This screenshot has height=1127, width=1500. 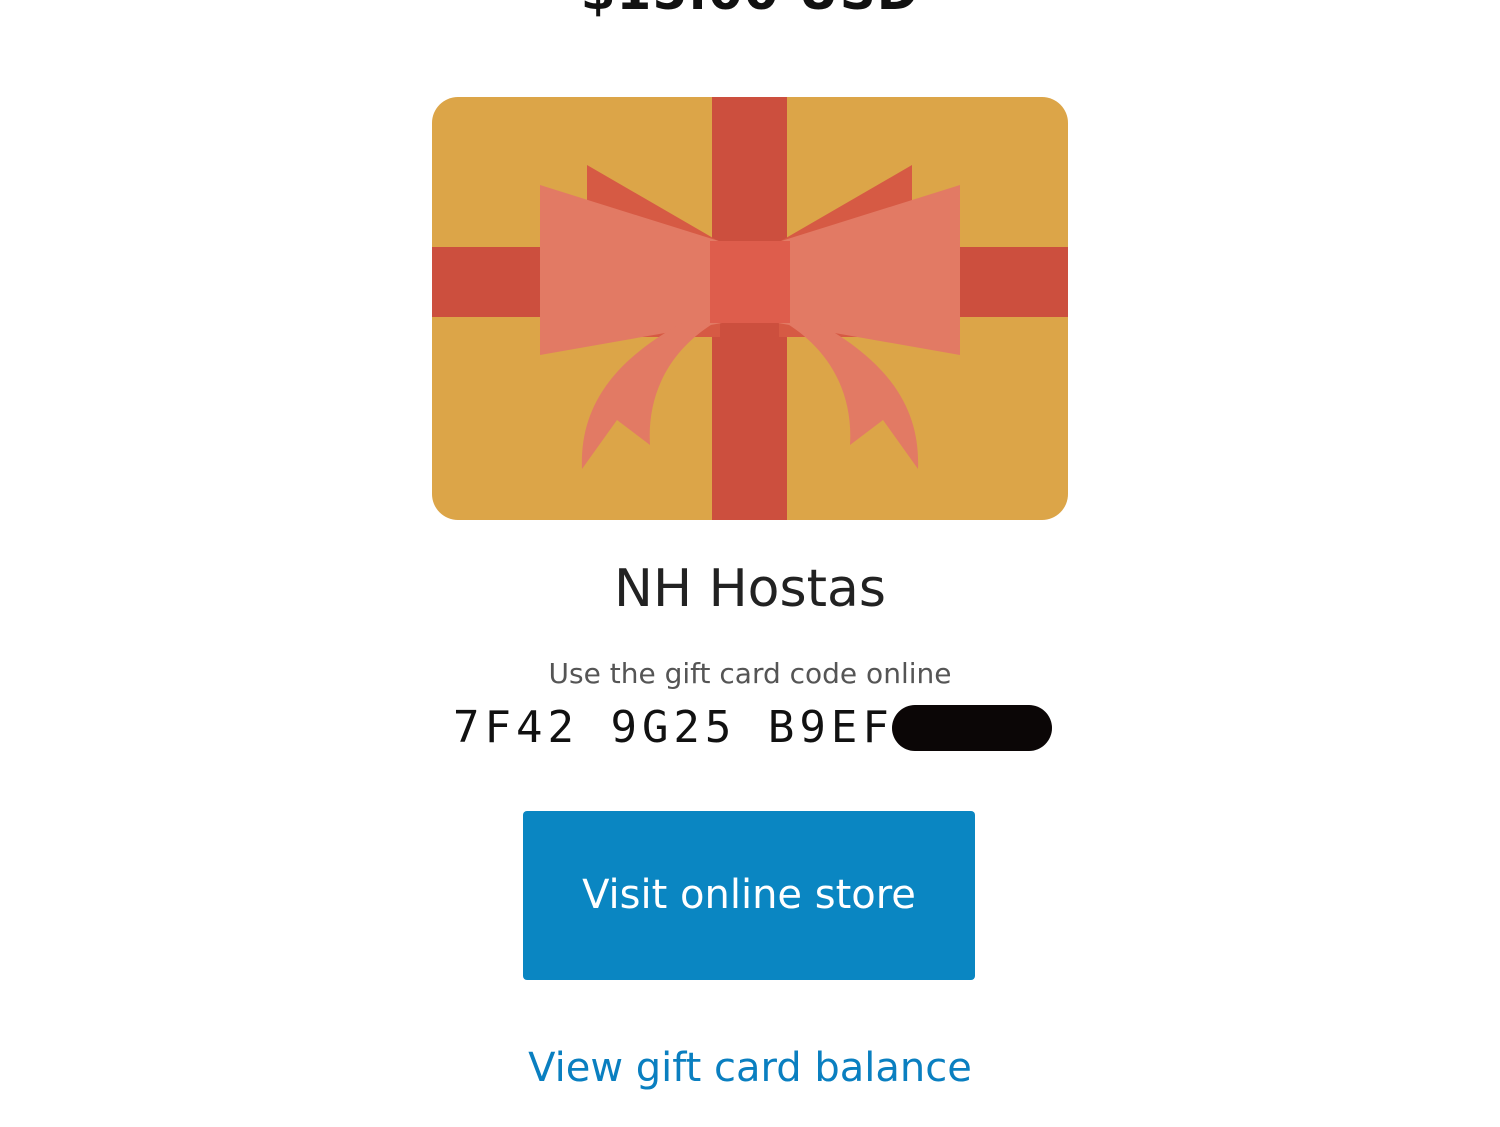 I want to click on gift-card-code-text: 7F42 9G25 B9EF, so click(x=673, y=727).